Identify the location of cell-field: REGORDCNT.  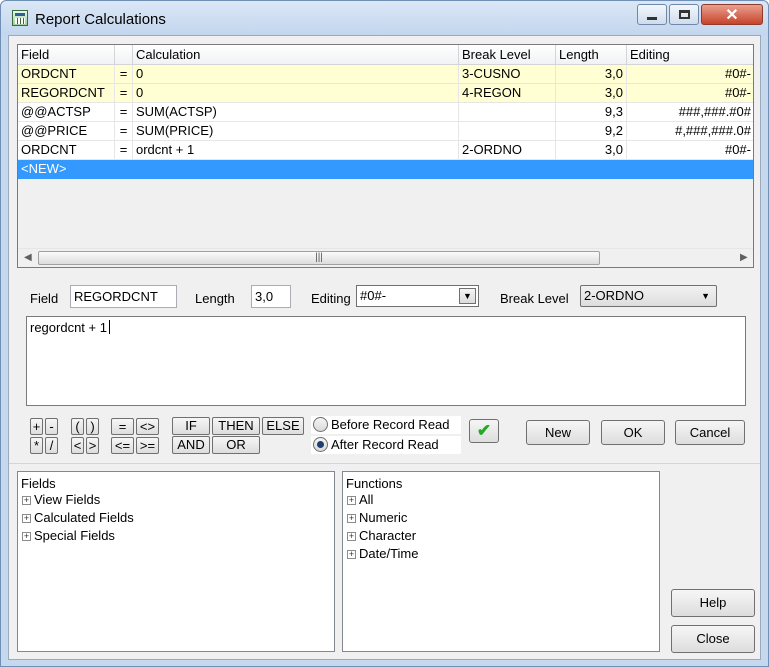
(66, 93).